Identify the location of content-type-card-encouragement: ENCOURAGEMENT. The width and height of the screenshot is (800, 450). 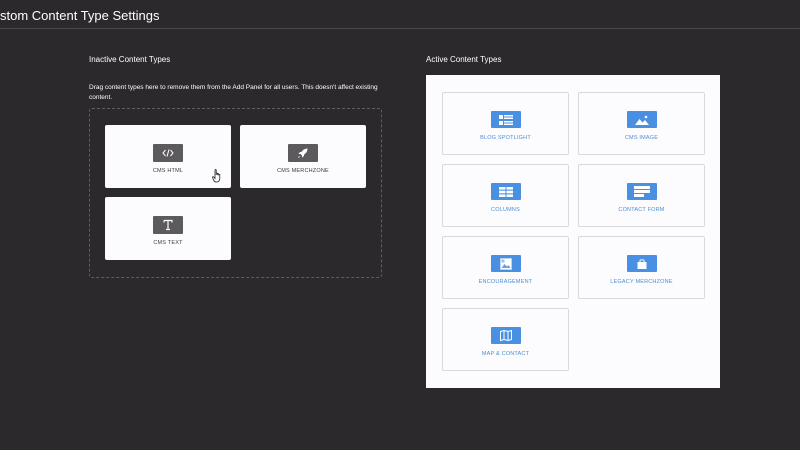
(505, 267).